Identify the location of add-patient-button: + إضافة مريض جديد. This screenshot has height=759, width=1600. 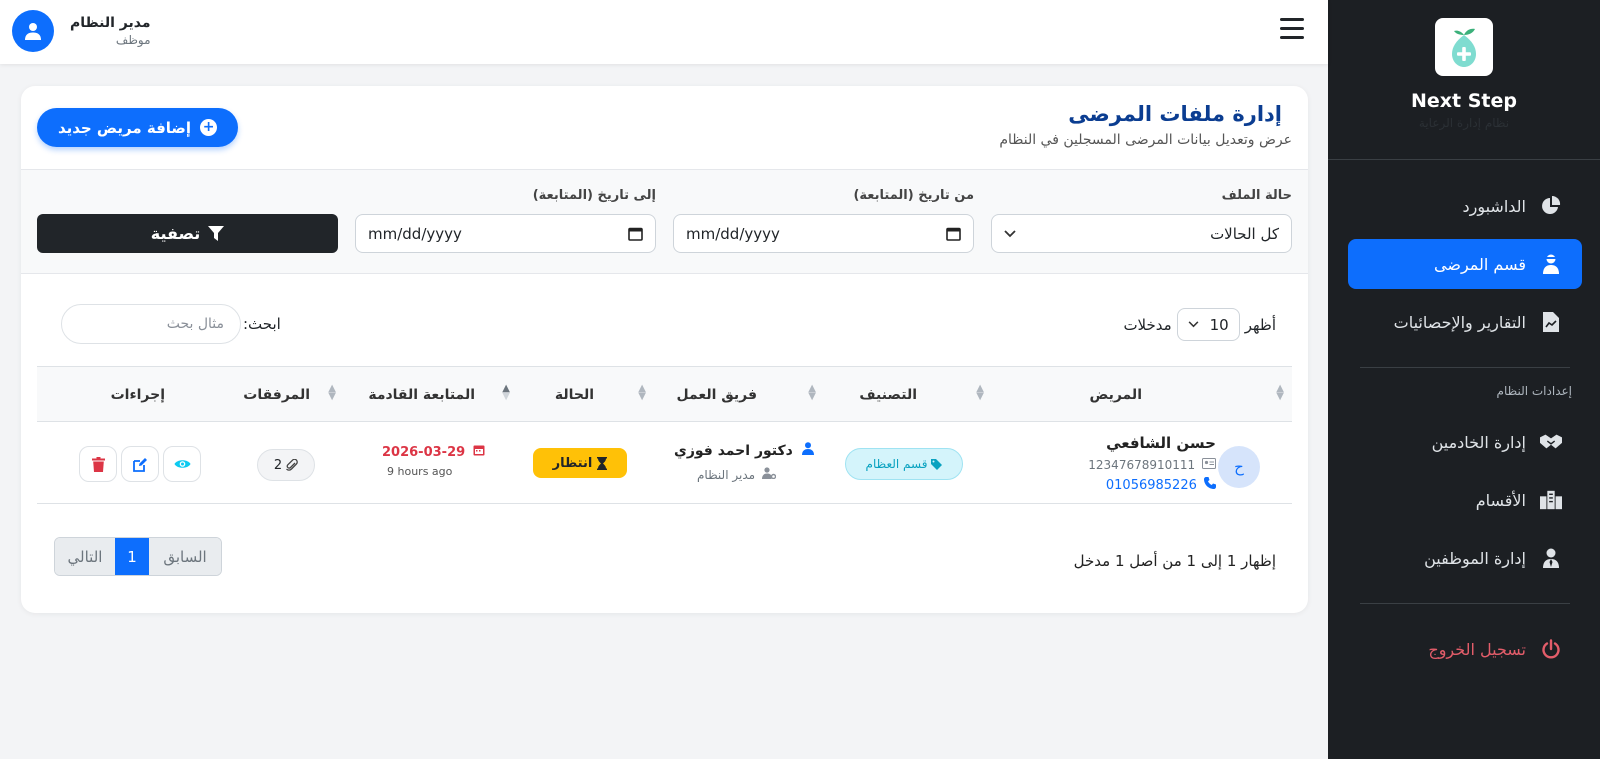
(137, 127).